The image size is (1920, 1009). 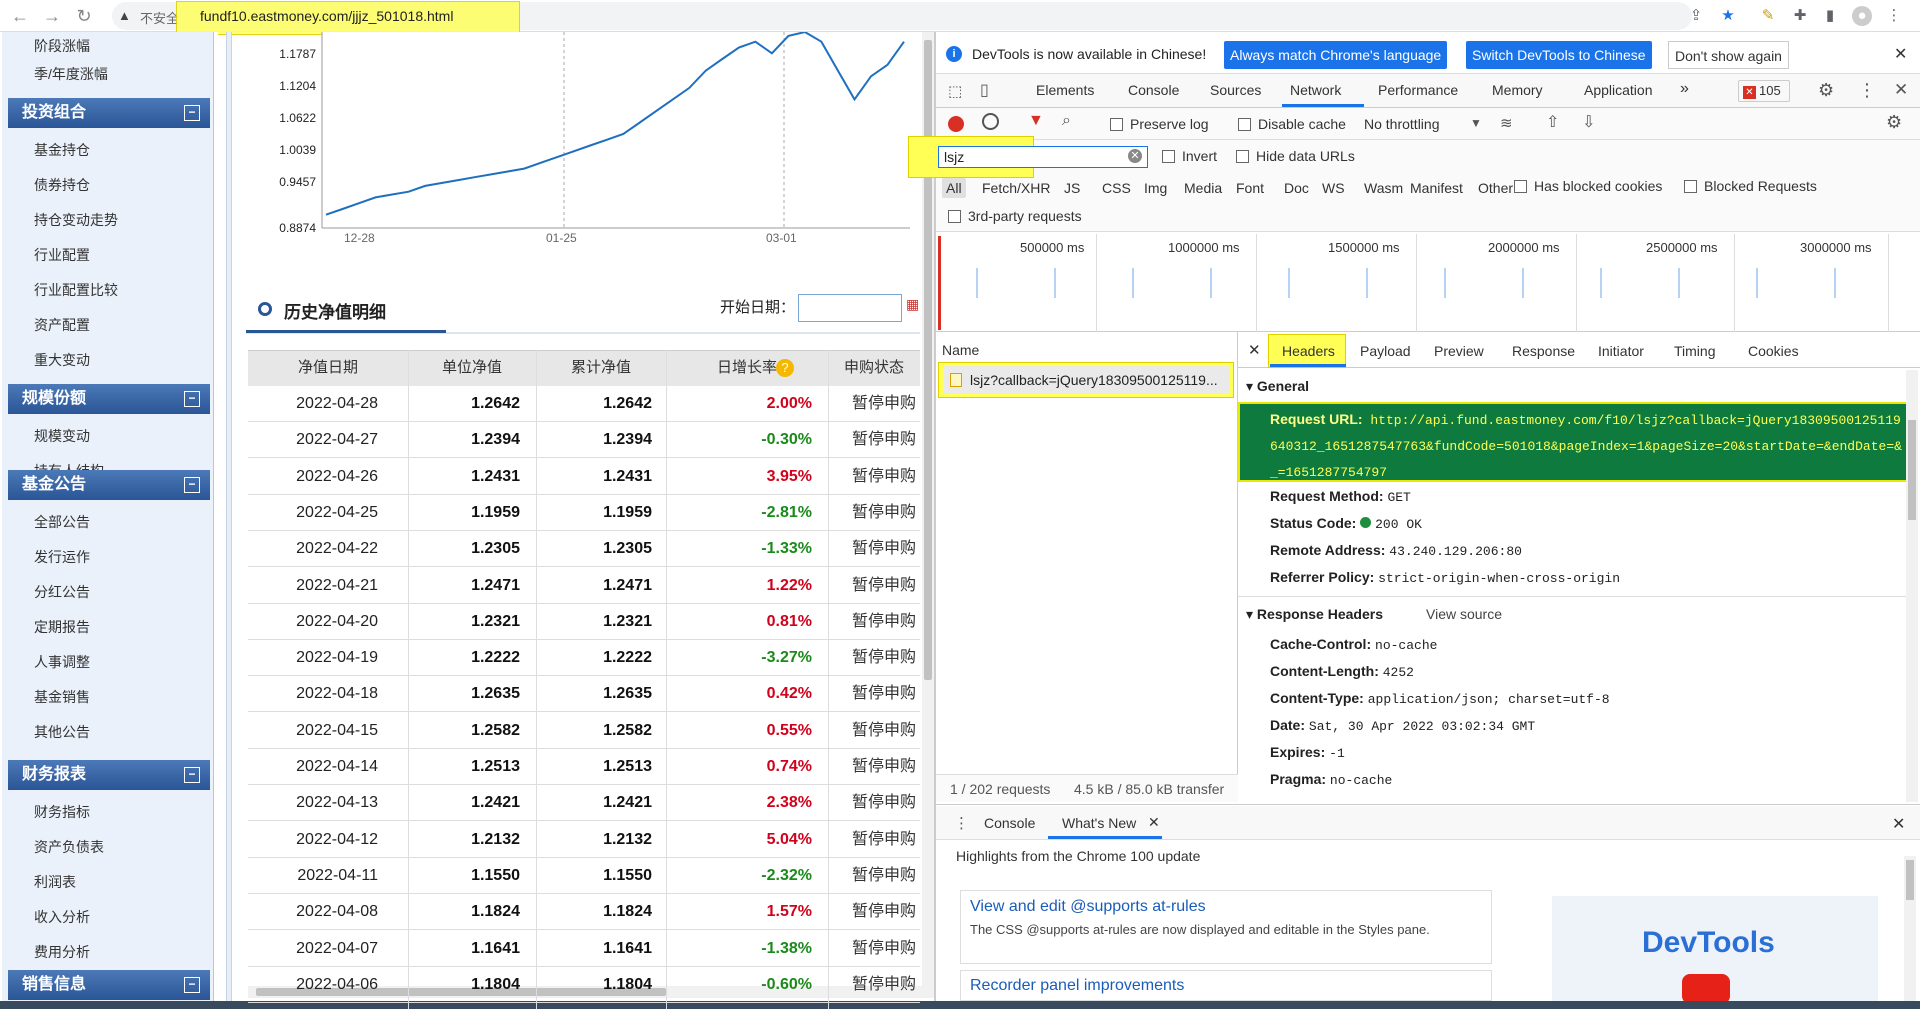 What do you see at coordinates (955, 91) in the screenshot?
I see `inspect-icon: ⬚` at bounding box center [955, 91].